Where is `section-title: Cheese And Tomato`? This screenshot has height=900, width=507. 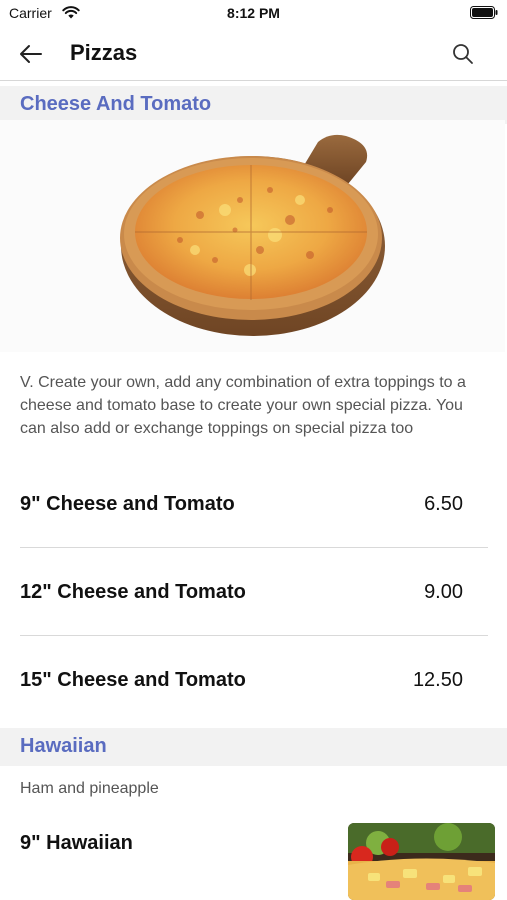 section-title: Cheese And Tomato is located at coordinates (116, 104).